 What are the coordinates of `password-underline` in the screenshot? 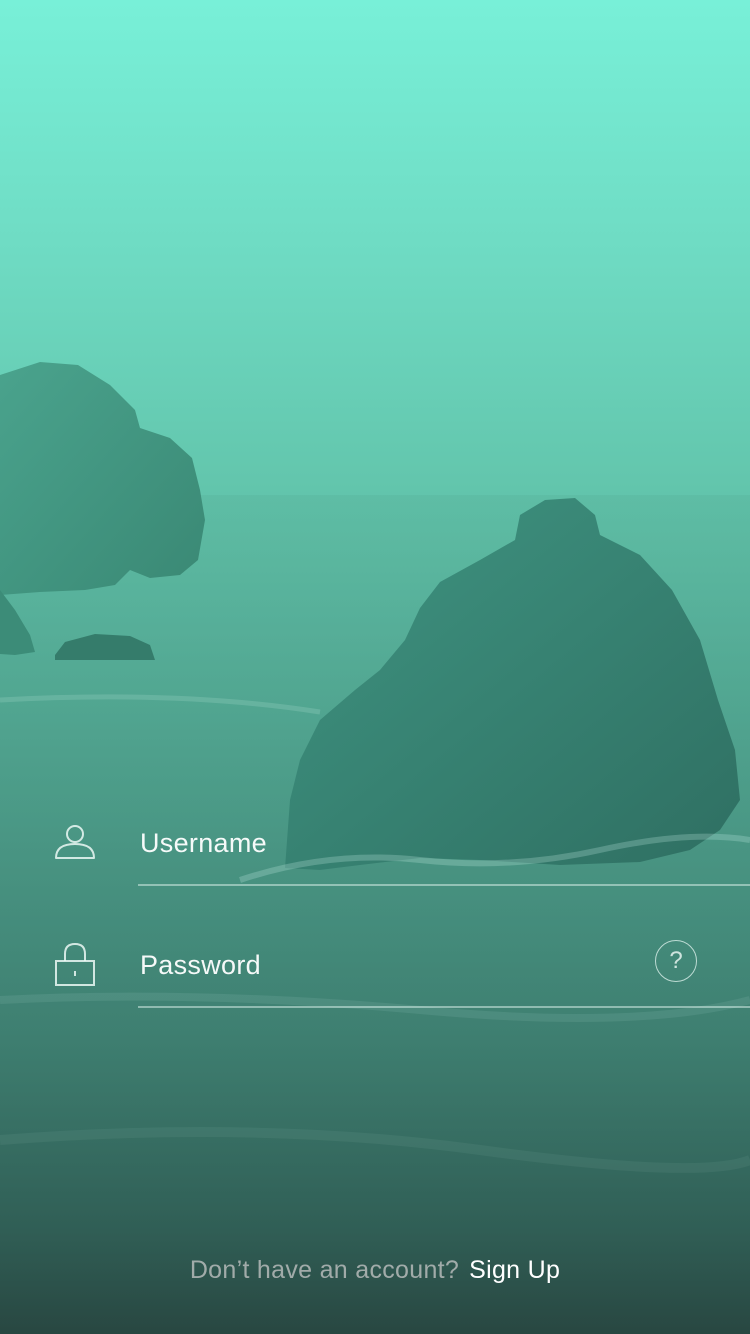 It's located at (444, 1007).